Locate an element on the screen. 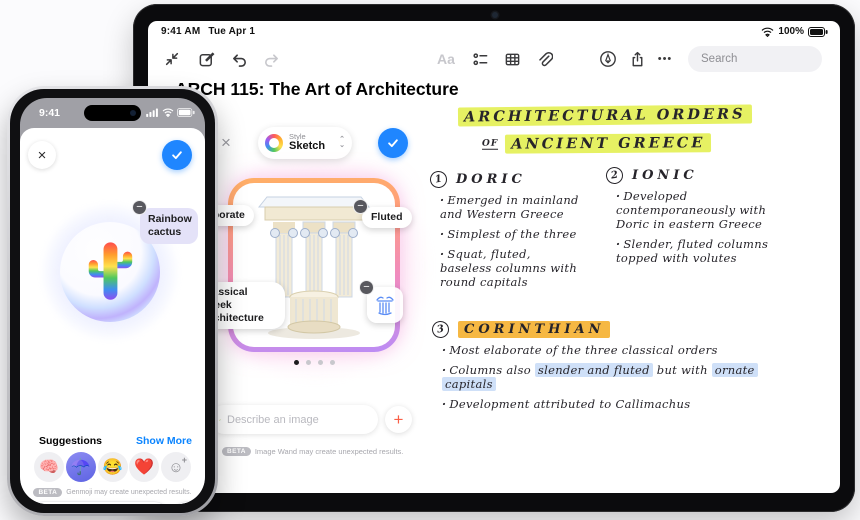 The width and height of the screenshot is (860, 520). note-title: ARCH 115: The Art of Architecture is located at coordinates (317, 89).